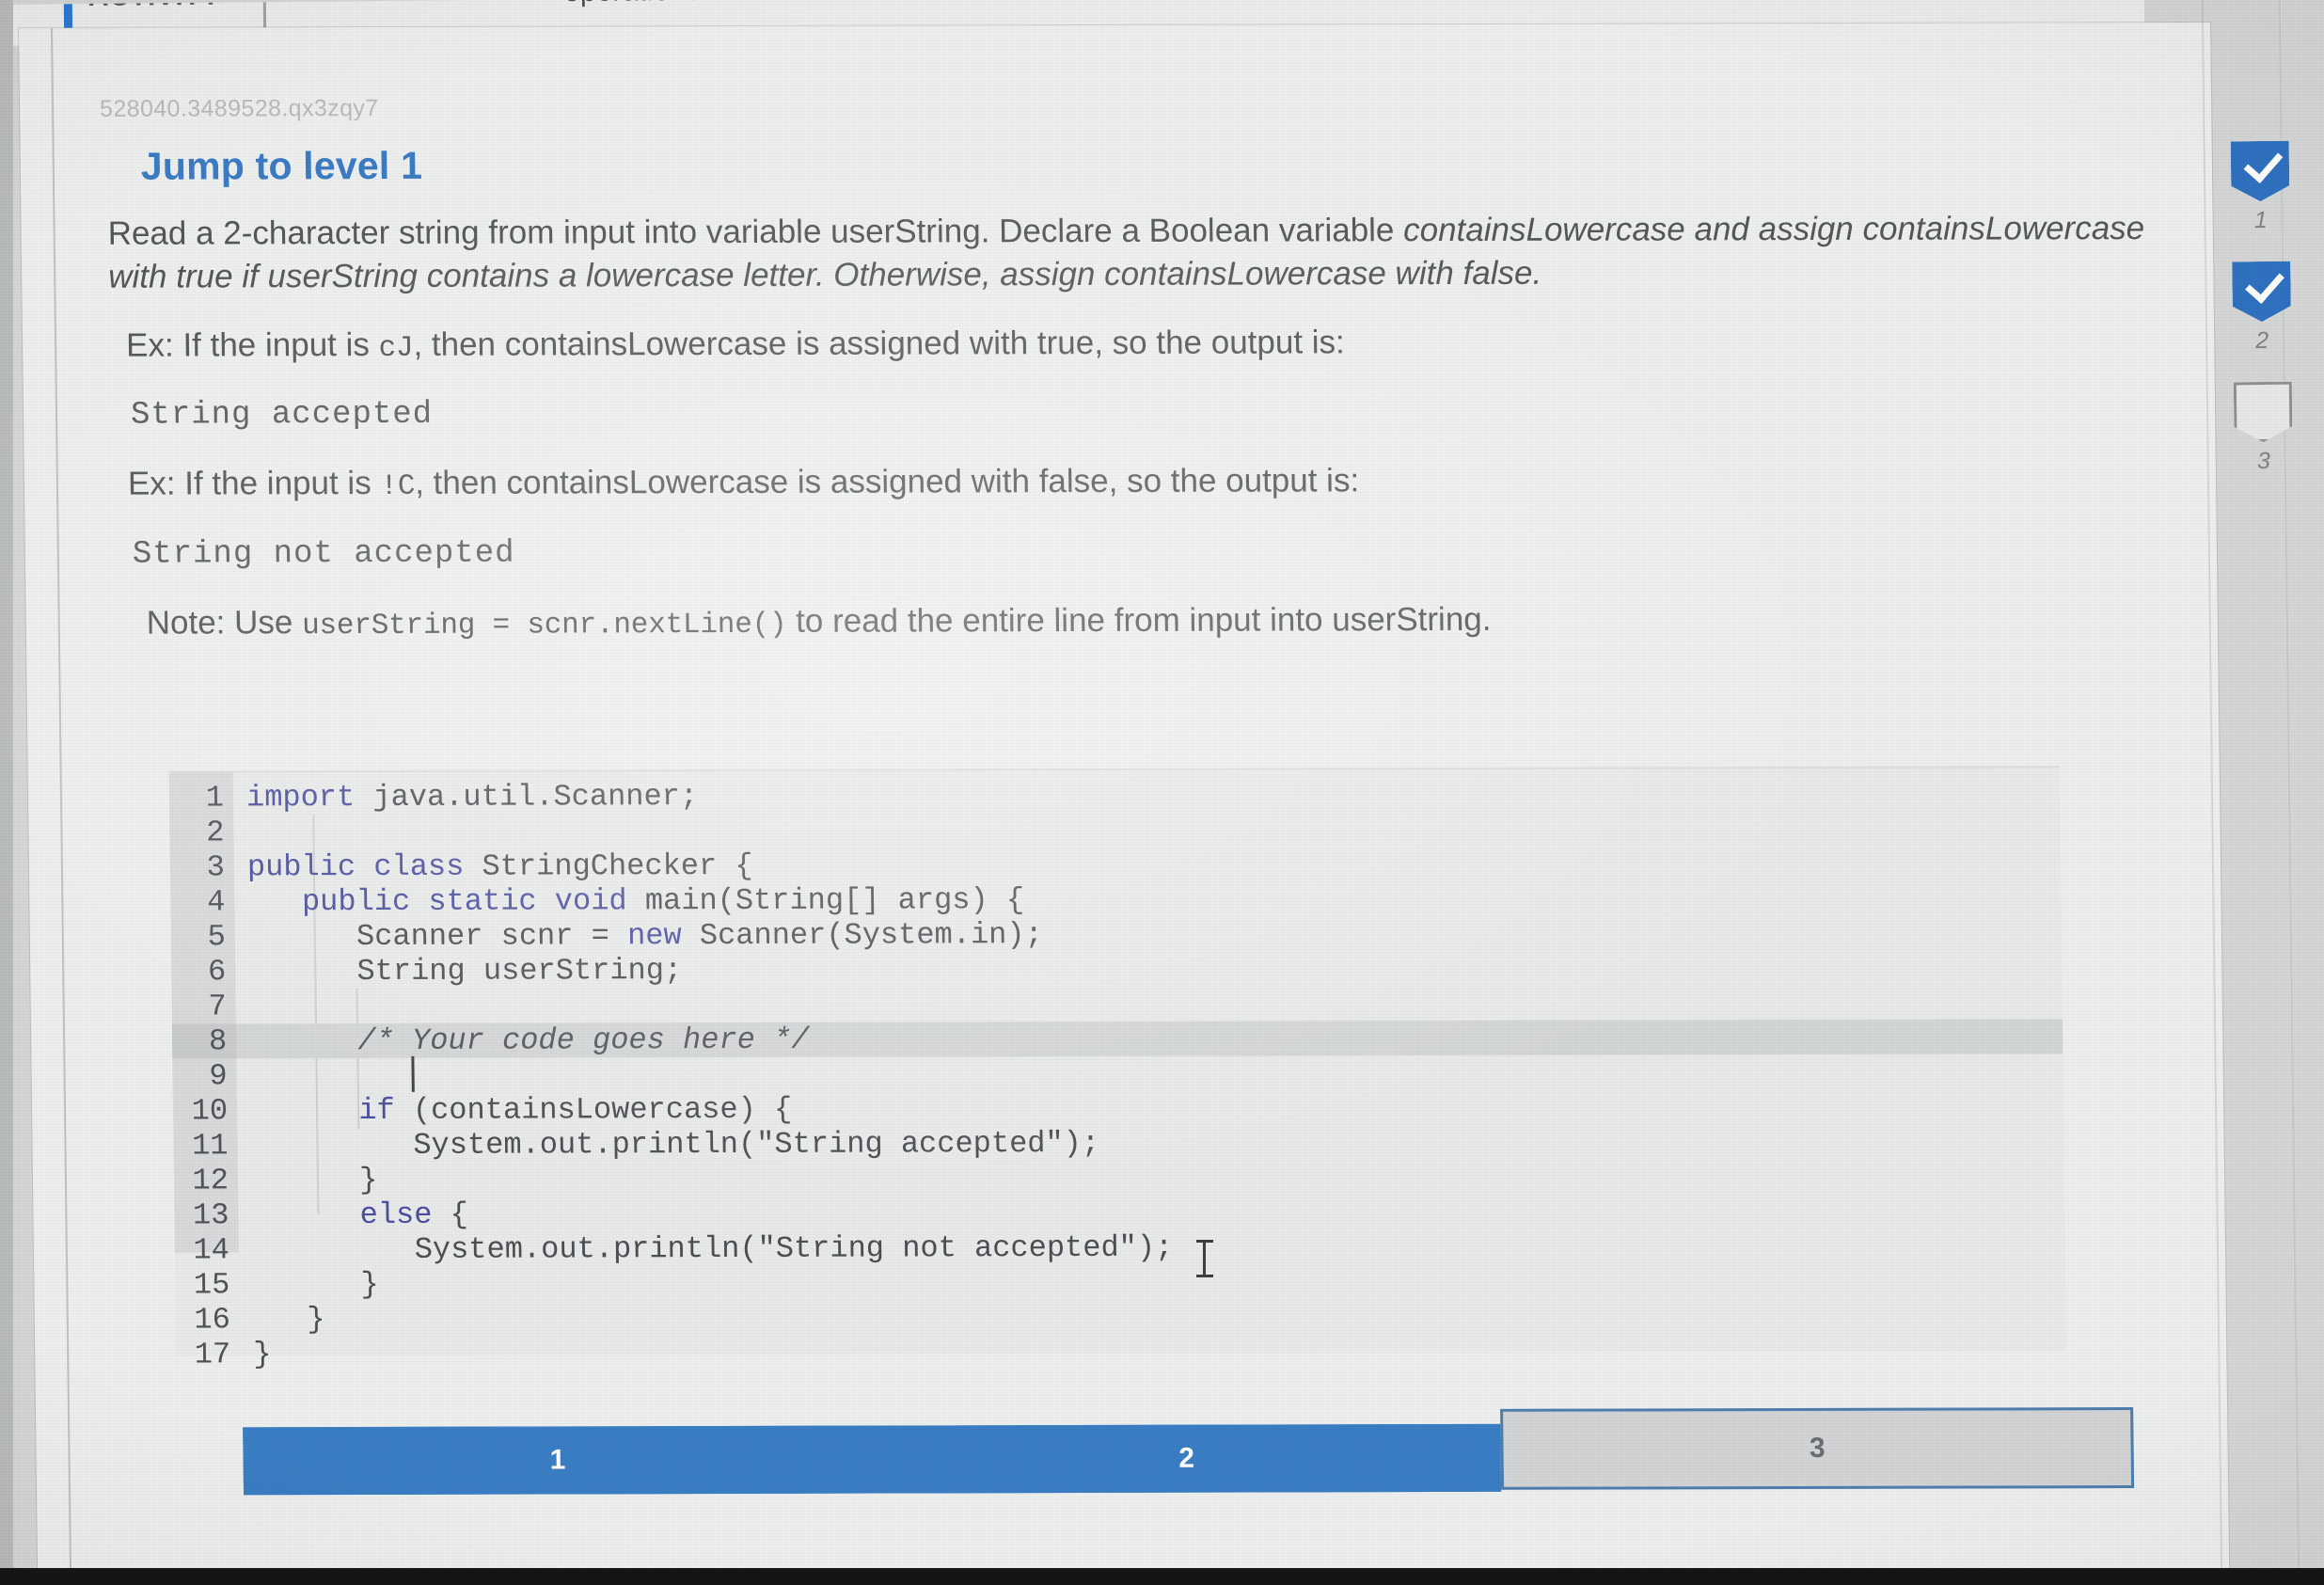  I want to click on code-text: Scanner(System.in);, so click(862, 935).